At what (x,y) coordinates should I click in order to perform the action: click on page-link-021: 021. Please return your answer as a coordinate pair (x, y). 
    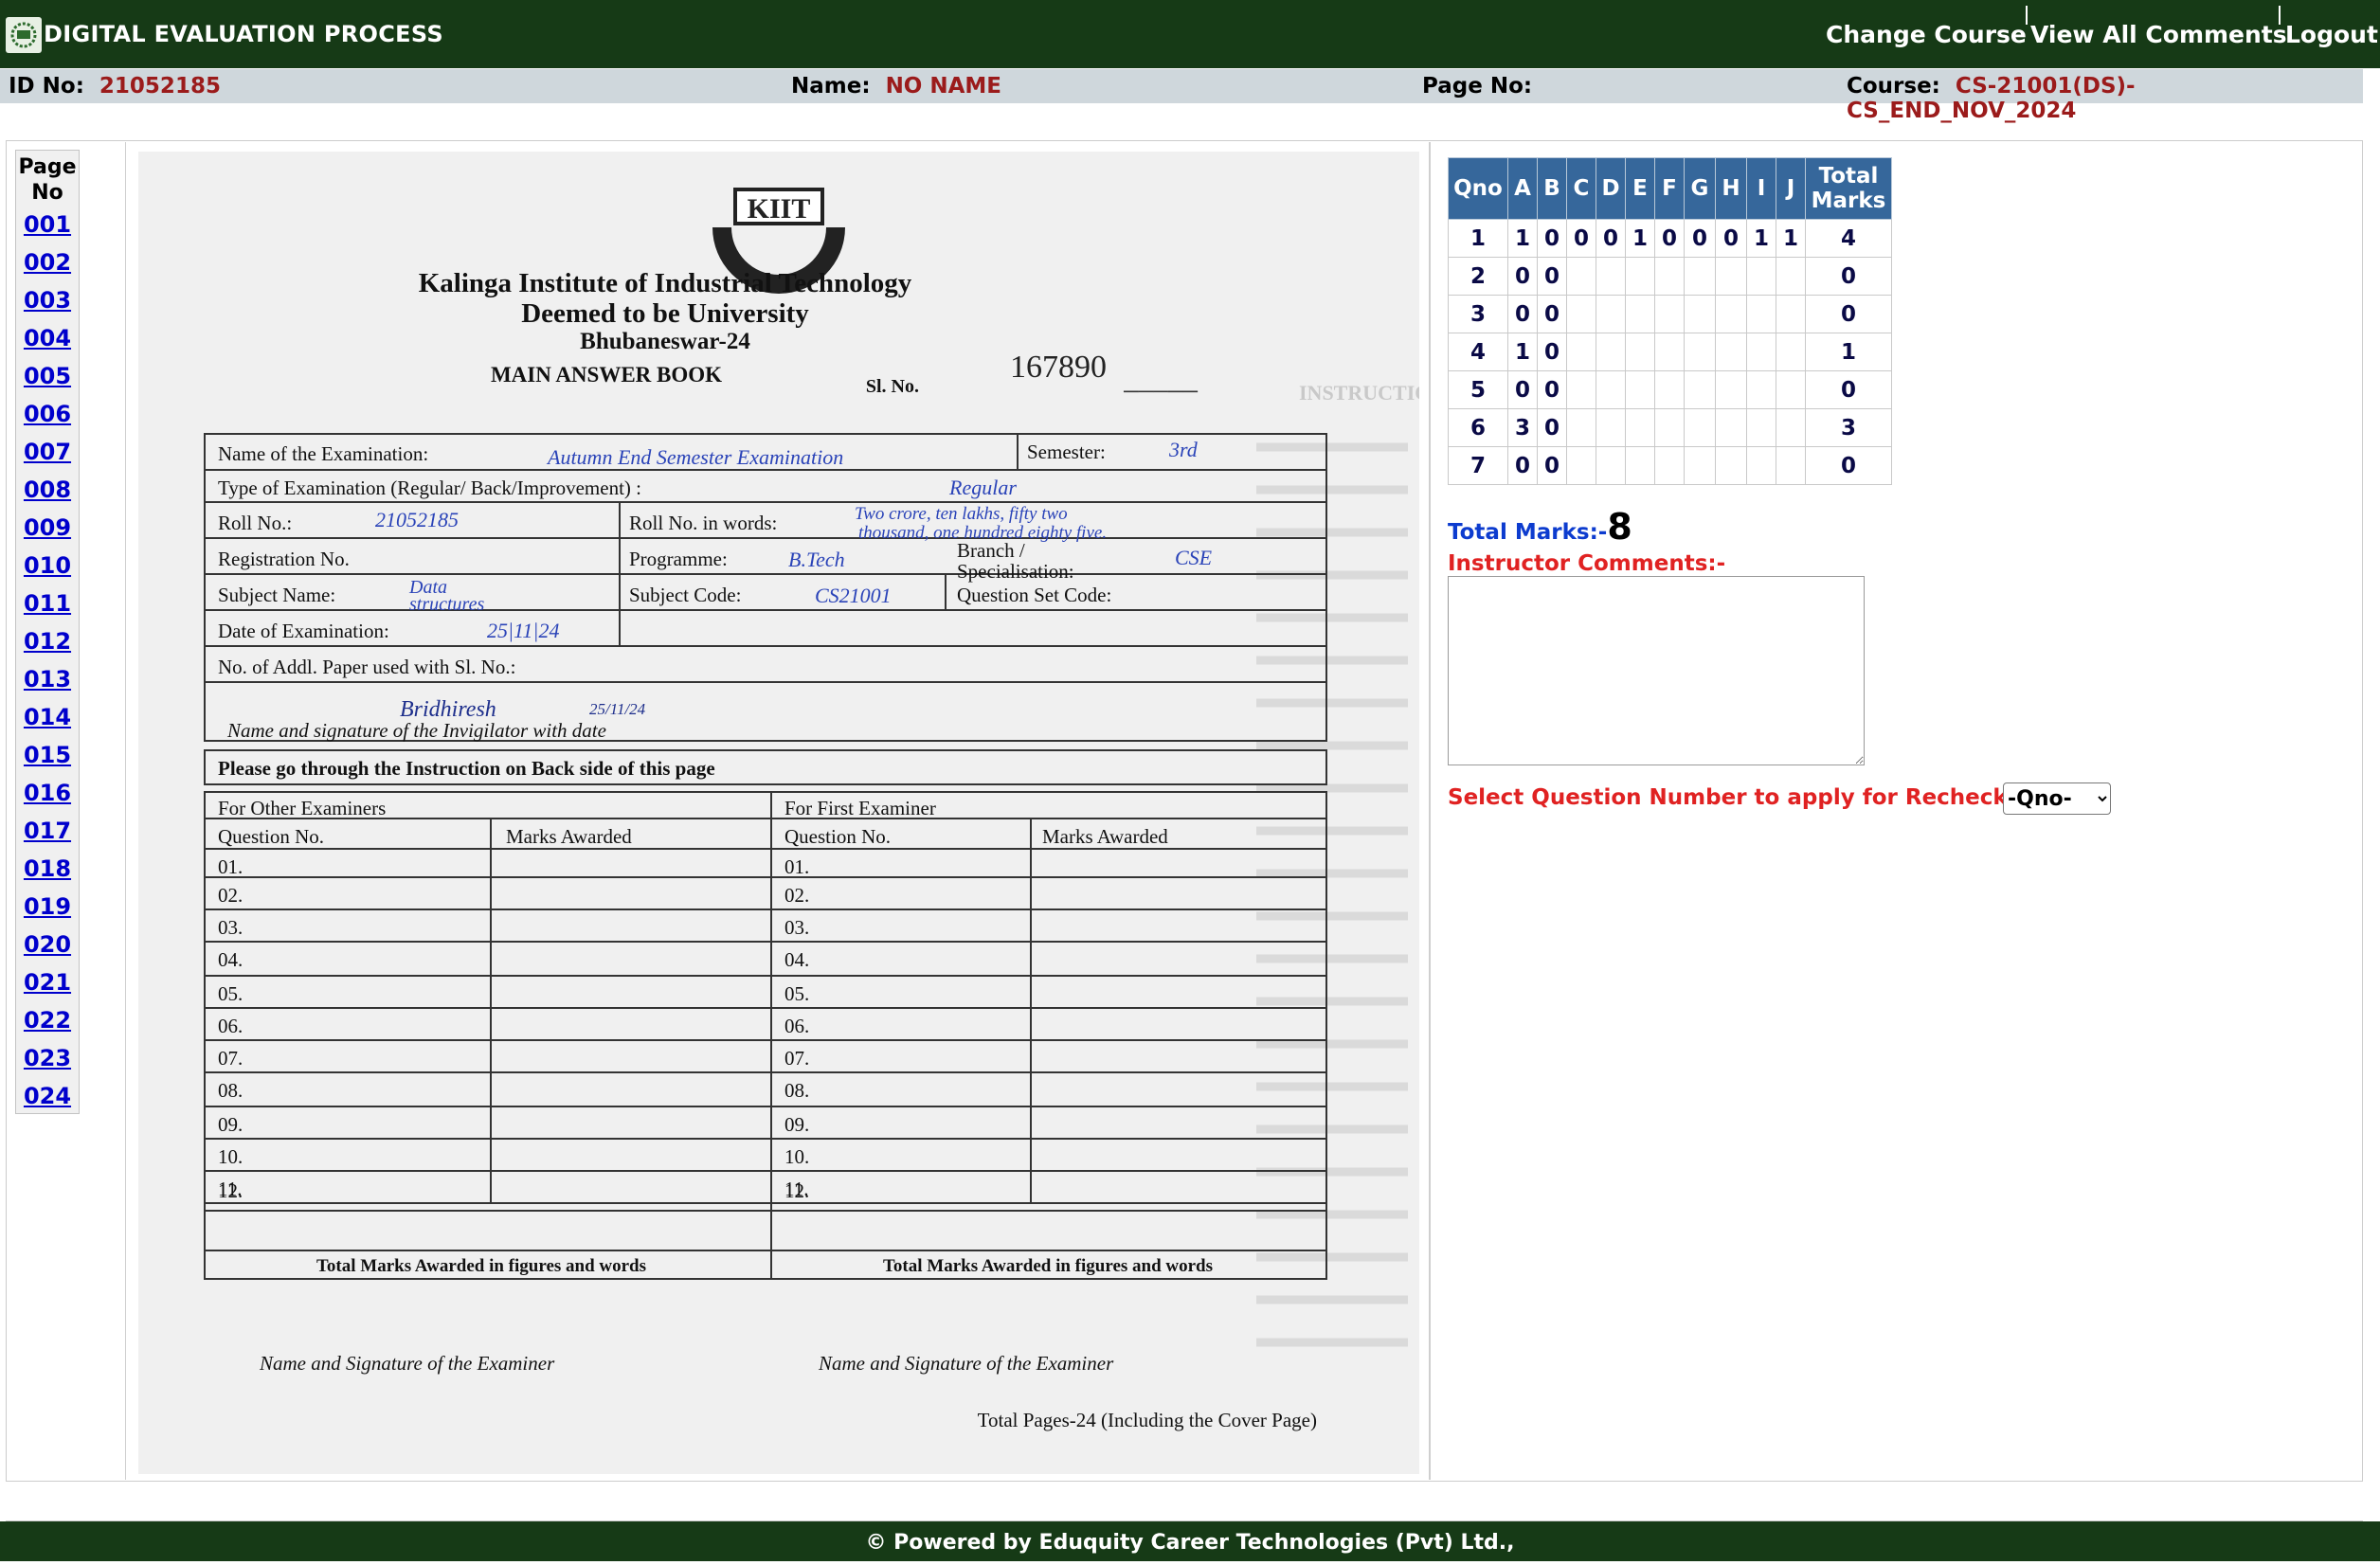
    Looking at the image, I should click on (47, 982).